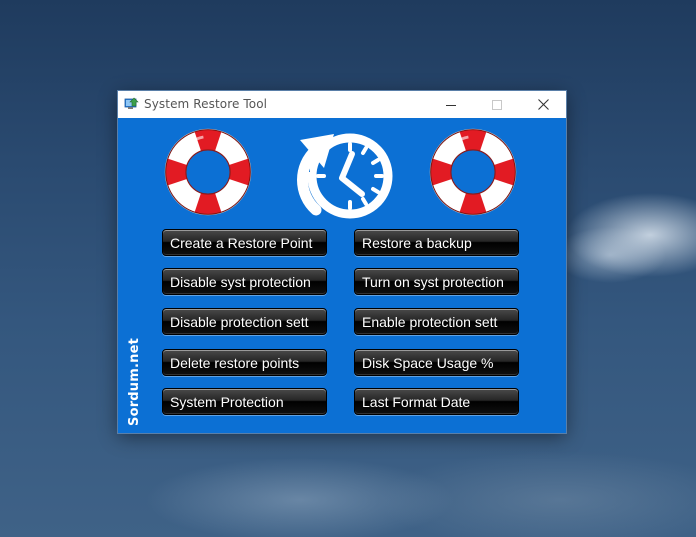  Describe the element at coordinates (436, 242) in the screenshot. I see `restore-backup-button: Restore a backup` at that location.